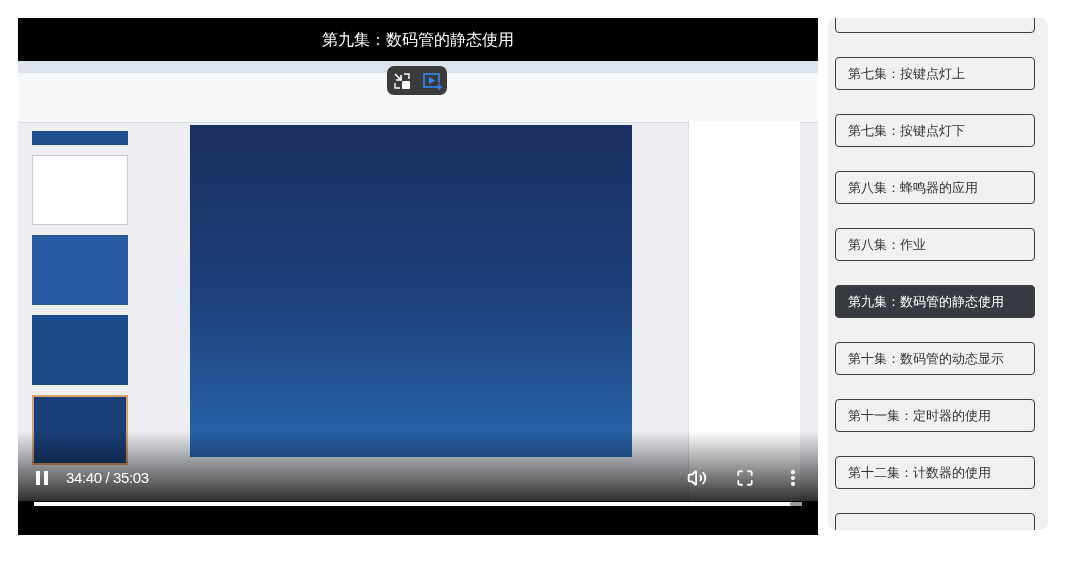 This screenshot has height=564, width=1073. Describe the element at coordinates (935, 73) in the screenshot. I see `playlist-item: 第七集：按键点灯上` at that location.